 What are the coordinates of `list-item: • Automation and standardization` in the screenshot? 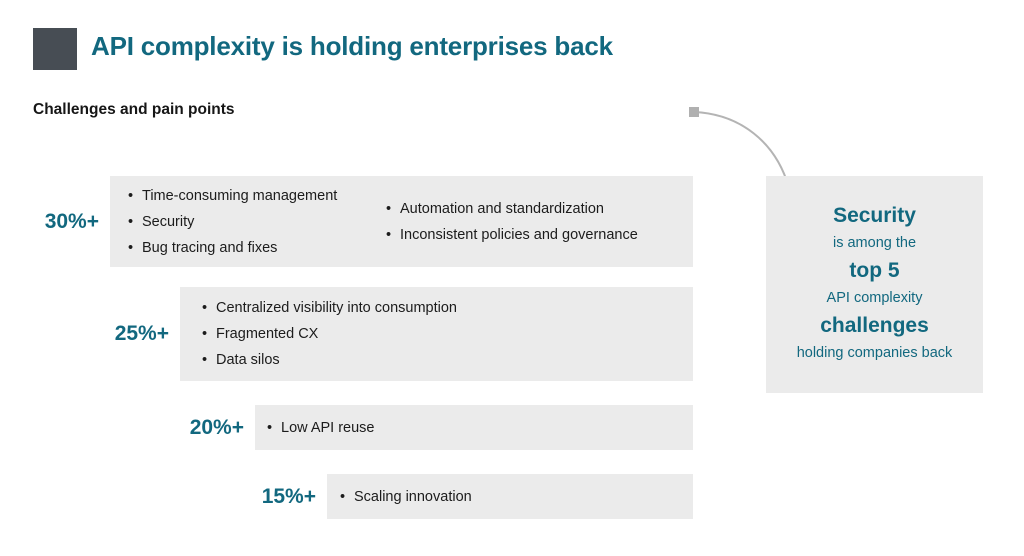 It's located at (510, 209).